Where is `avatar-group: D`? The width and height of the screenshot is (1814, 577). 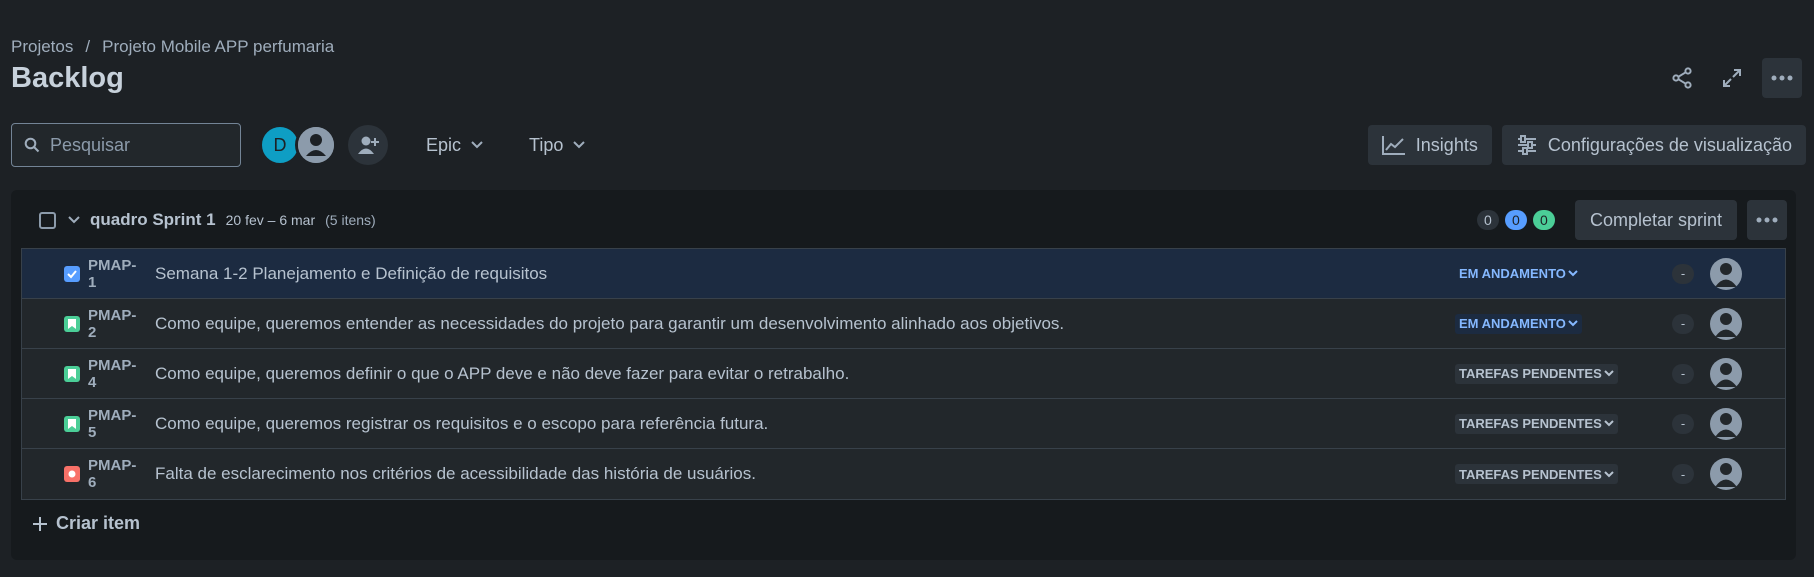 avatar-group: D is located at coordinates (298, 145).